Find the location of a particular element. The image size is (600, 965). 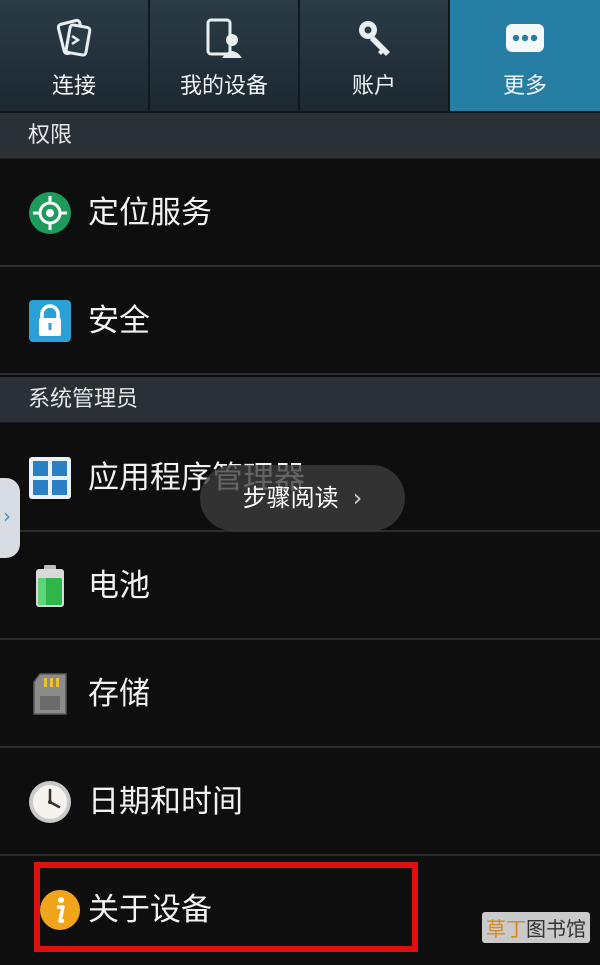

tab-my-device: 我的设备 is located at coordinates (225, 55).